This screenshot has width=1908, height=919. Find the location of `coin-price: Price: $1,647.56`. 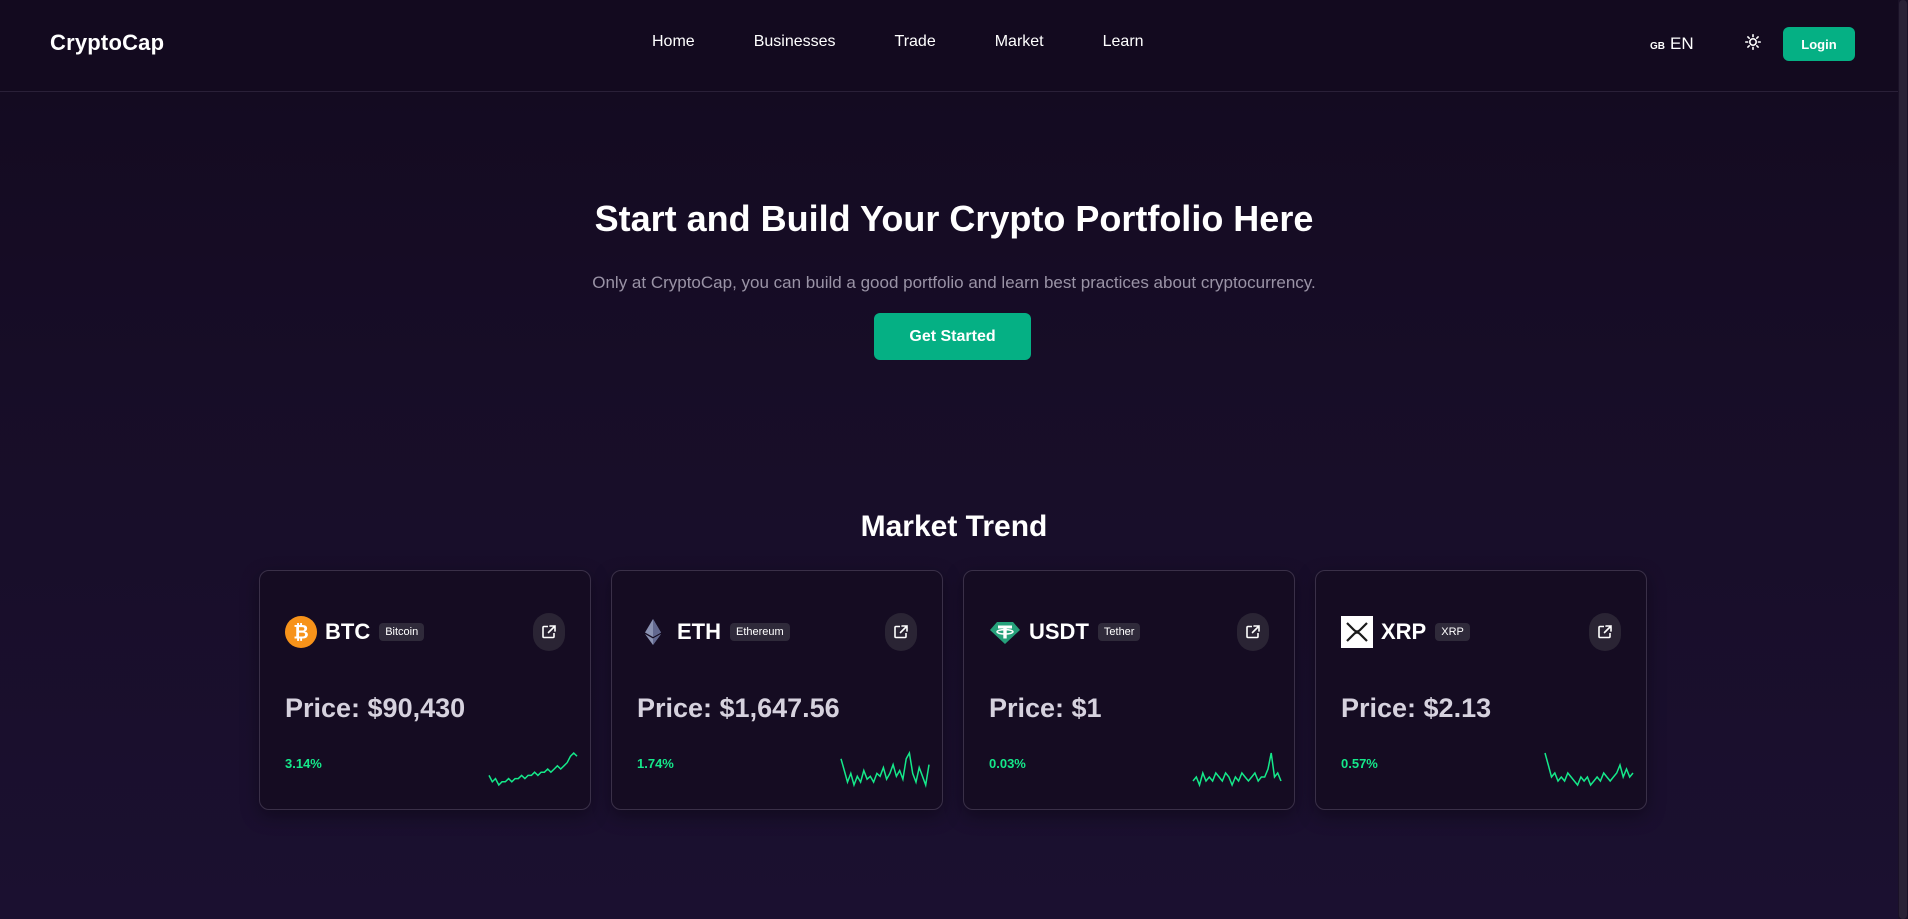

coin-price: Price: $1,647.56 is located at coordinates (738, 708).